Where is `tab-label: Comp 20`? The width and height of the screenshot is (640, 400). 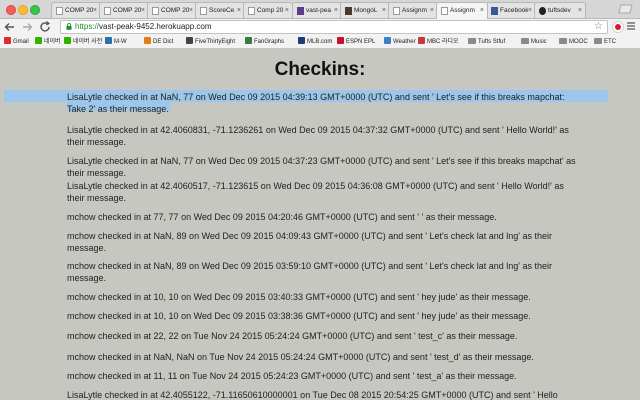 tab-label: Comp 20 is located at coordinates (270, 10).